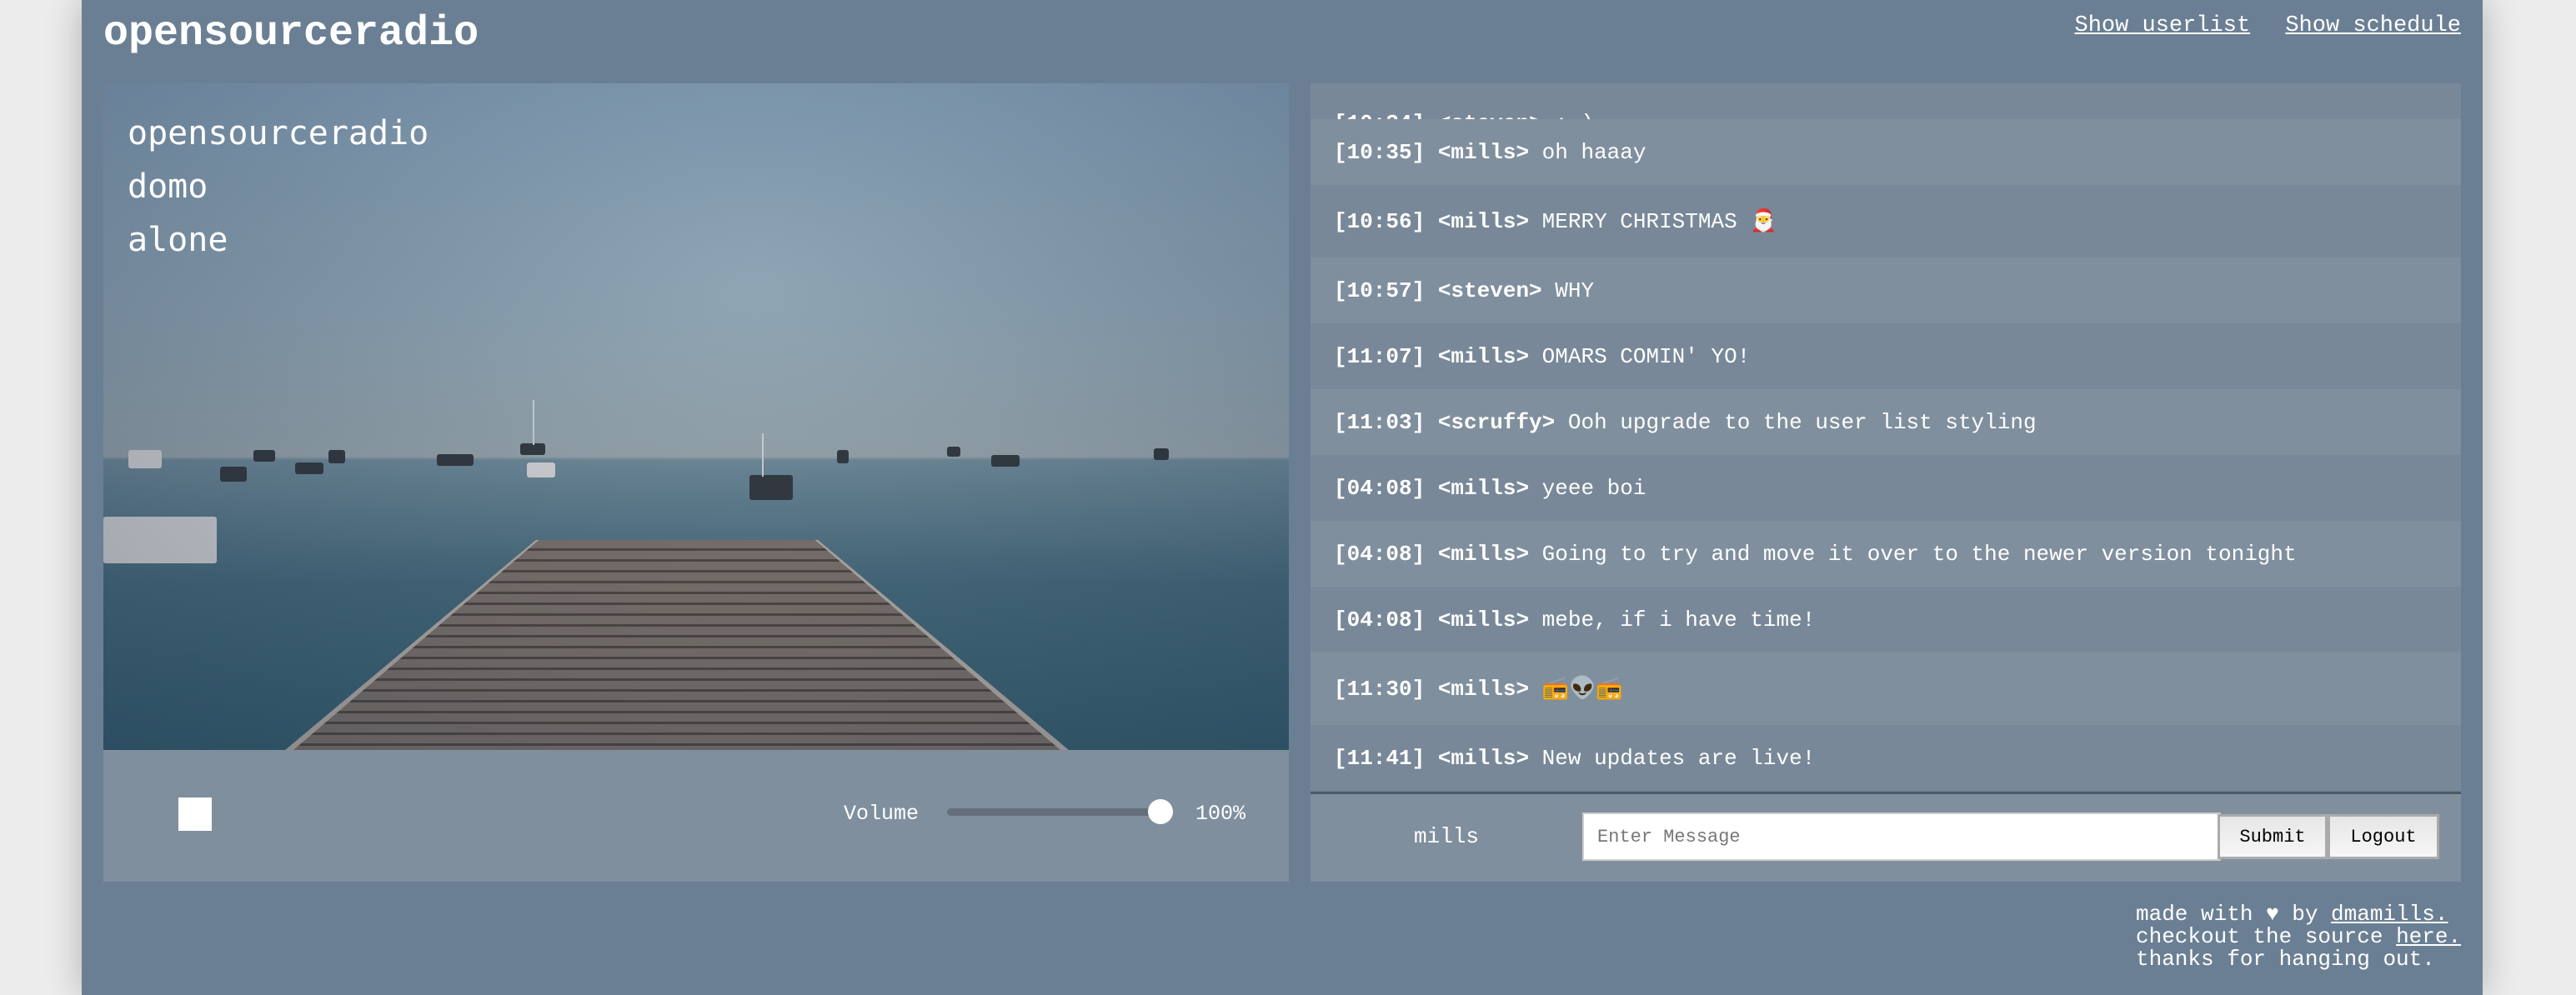 Image resolution: width=2576 pixels, height=995 pixels. What do you see at coordinates (1161, 811) in the screenshot?
I see `volume-slider-thumb` at bounding box center [1161, 811].